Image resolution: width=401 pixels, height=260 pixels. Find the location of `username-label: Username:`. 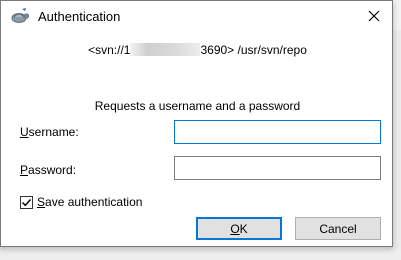

username-label: Username: is located at coordinates (49, 132).